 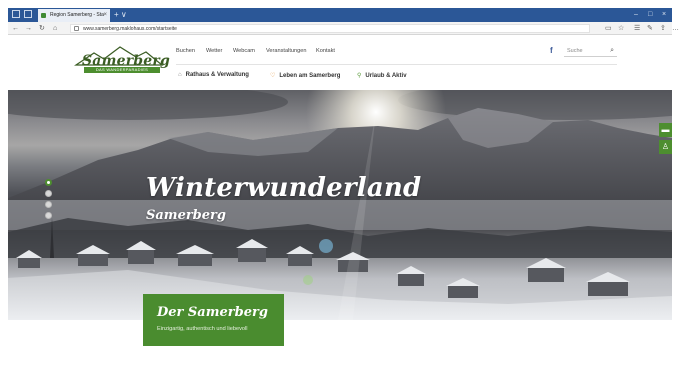 What do you see at coordinates (664, 14) in the screenshot?
I see `close-window-button: ×` at bounding box center [664, 14].